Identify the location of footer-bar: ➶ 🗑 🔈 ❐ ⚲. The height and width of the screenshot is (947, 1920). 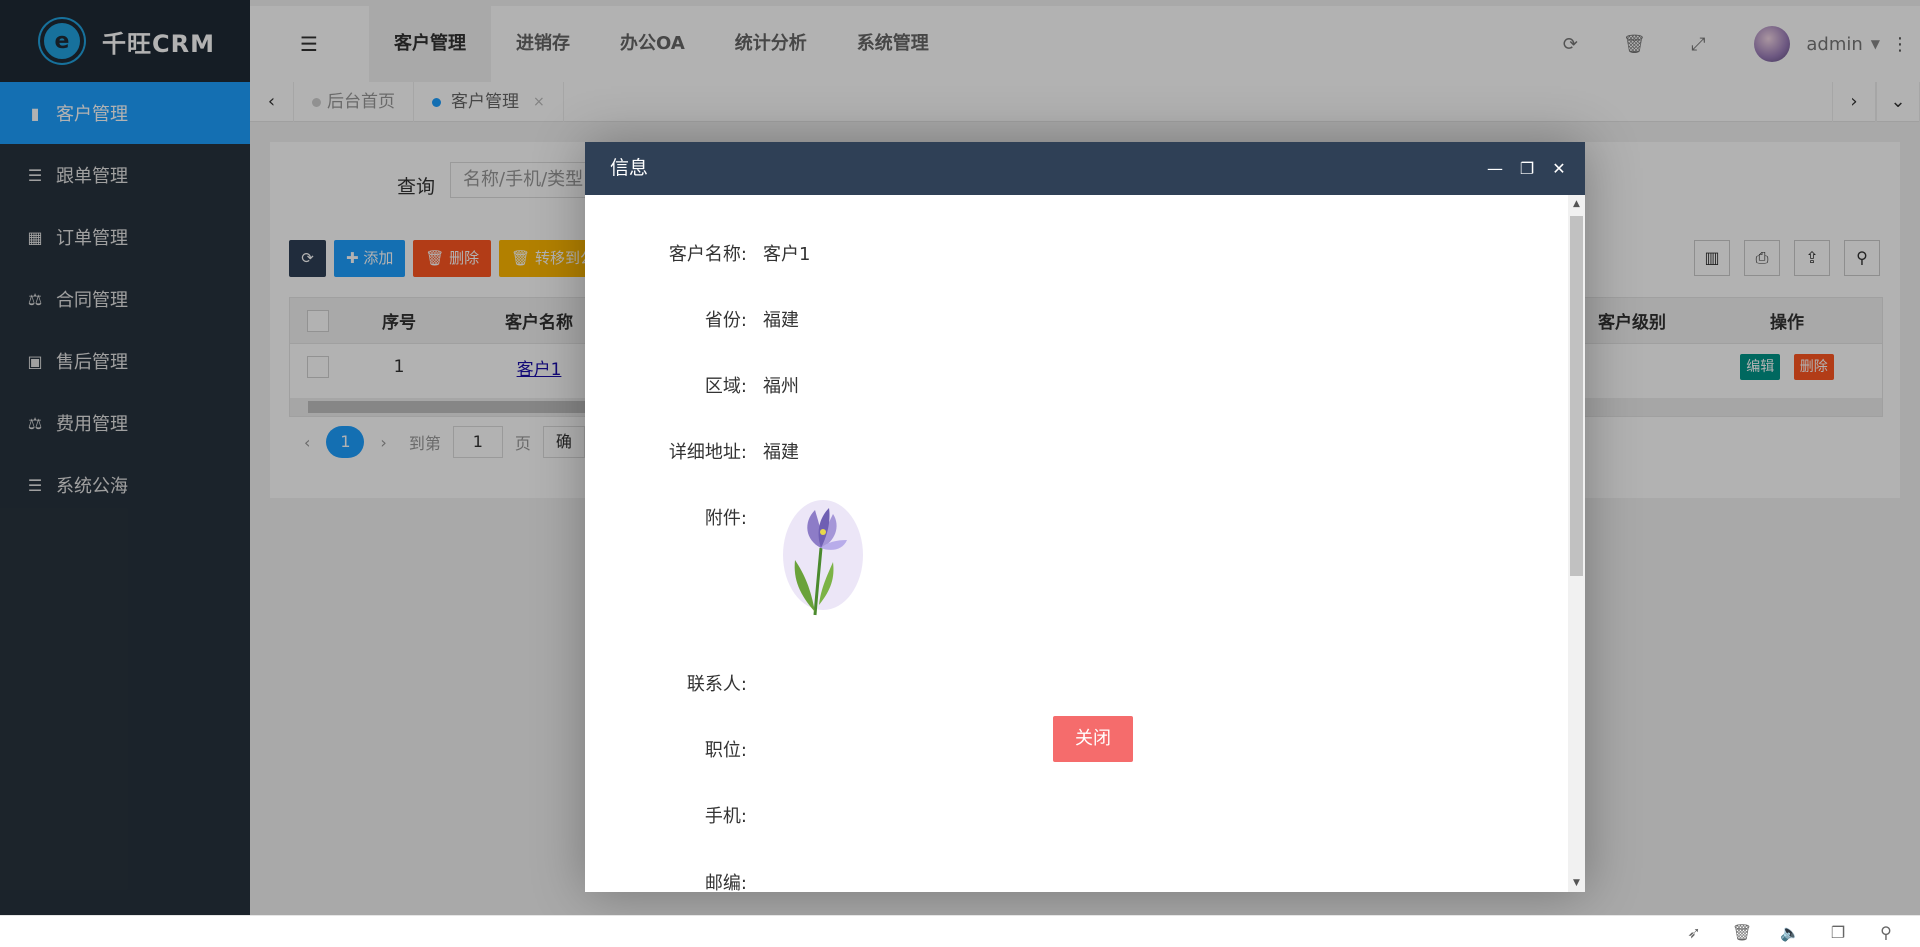
(960, 931).